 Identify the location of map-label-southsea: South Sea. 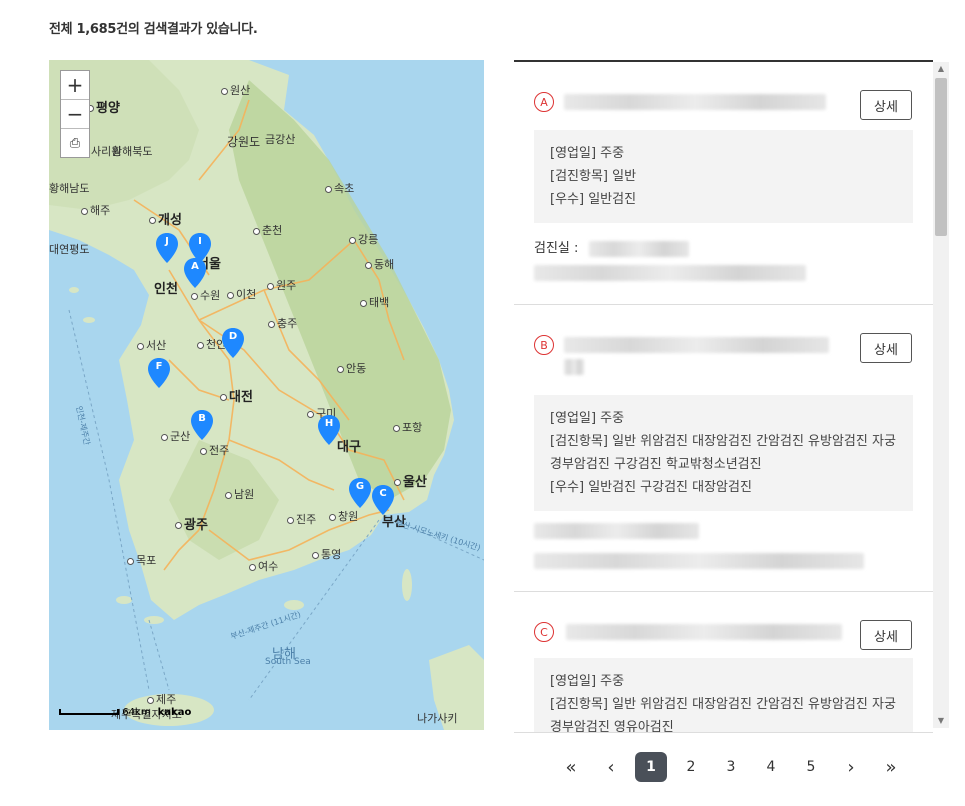
(288, 662).